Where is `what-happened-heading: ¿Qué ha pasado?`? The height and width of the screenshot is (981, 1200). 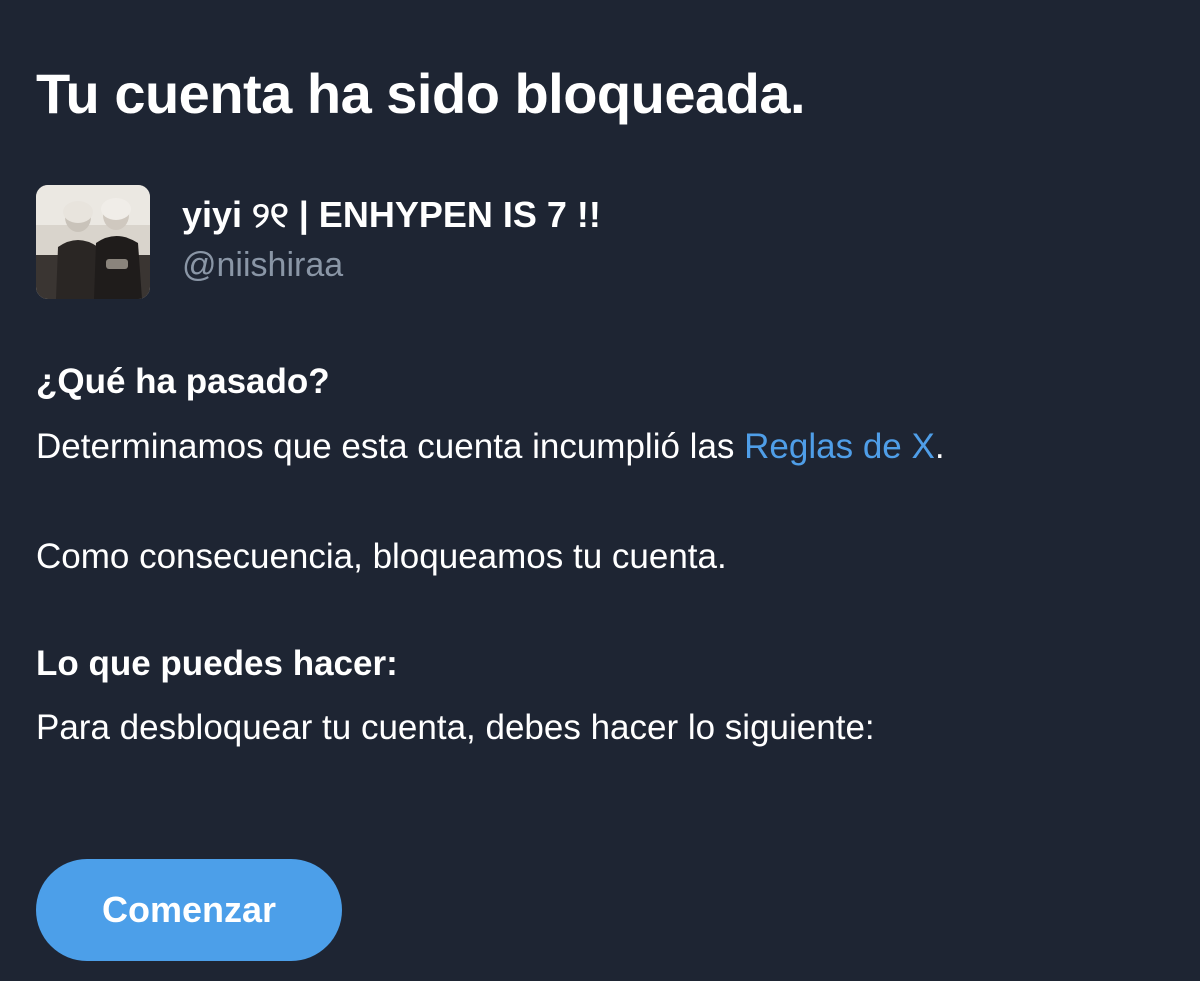 what-happened-heading: ¿Qué ha pasado? is located at coordinates (183, 381).